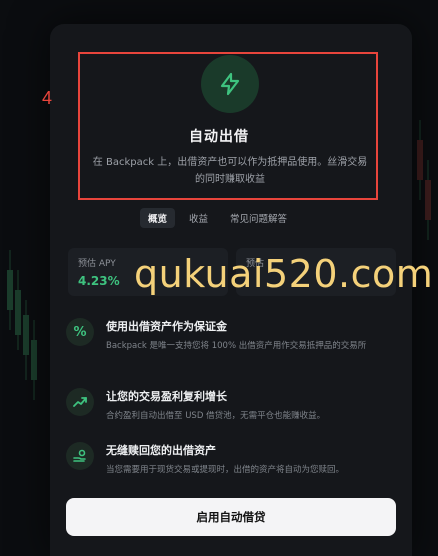  What do you see at coordinates (198, 218) in the screenshot?
I see `tab-earnings: 收益` at bounding box center [198, 218].